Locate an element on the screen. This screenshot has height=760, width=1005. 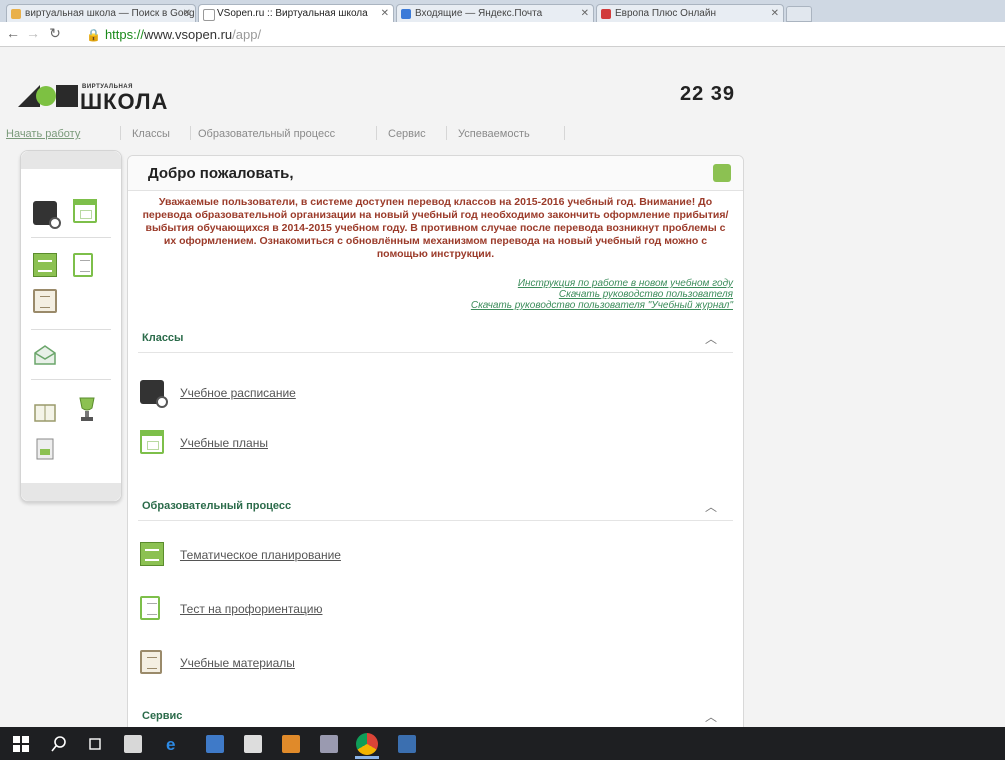
site-logo: ВИРТУАЛЬНАЯ ШКОЛА is located at coordinates (113, 99).